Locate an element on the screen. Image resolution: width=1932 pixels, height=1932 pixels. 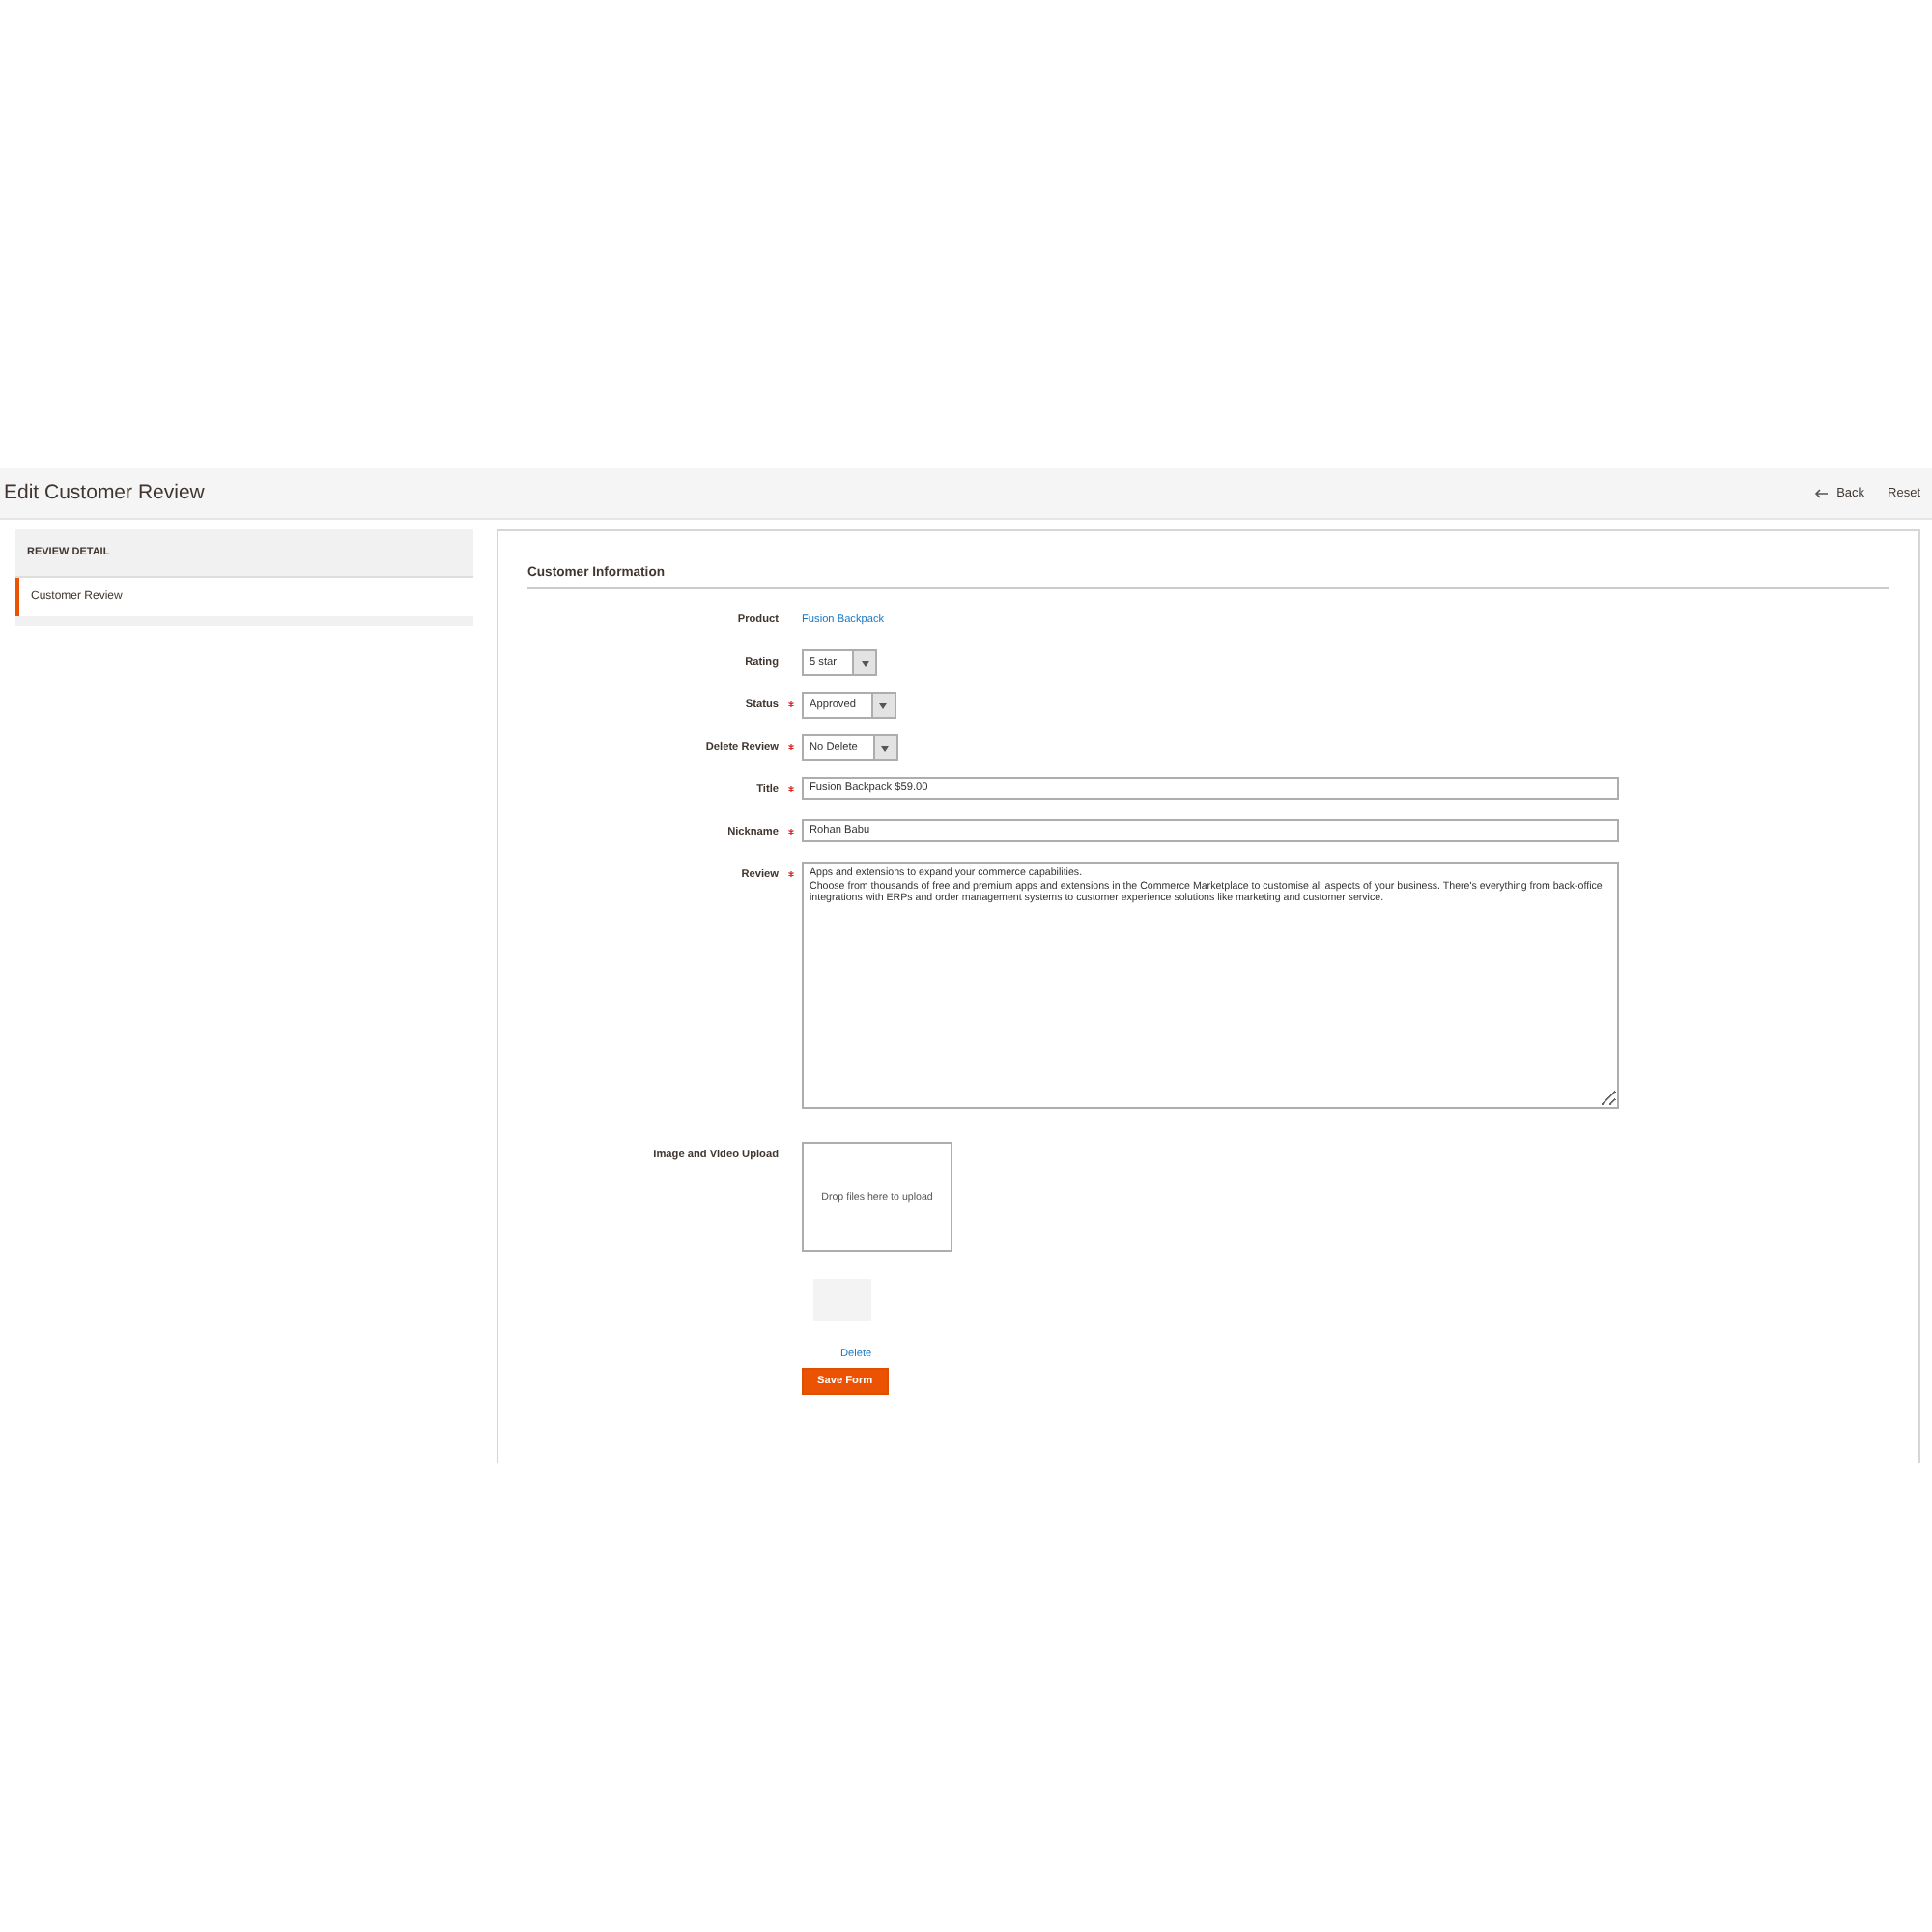
page-title: Edit Customer Review is located at coordinates (103, 492).